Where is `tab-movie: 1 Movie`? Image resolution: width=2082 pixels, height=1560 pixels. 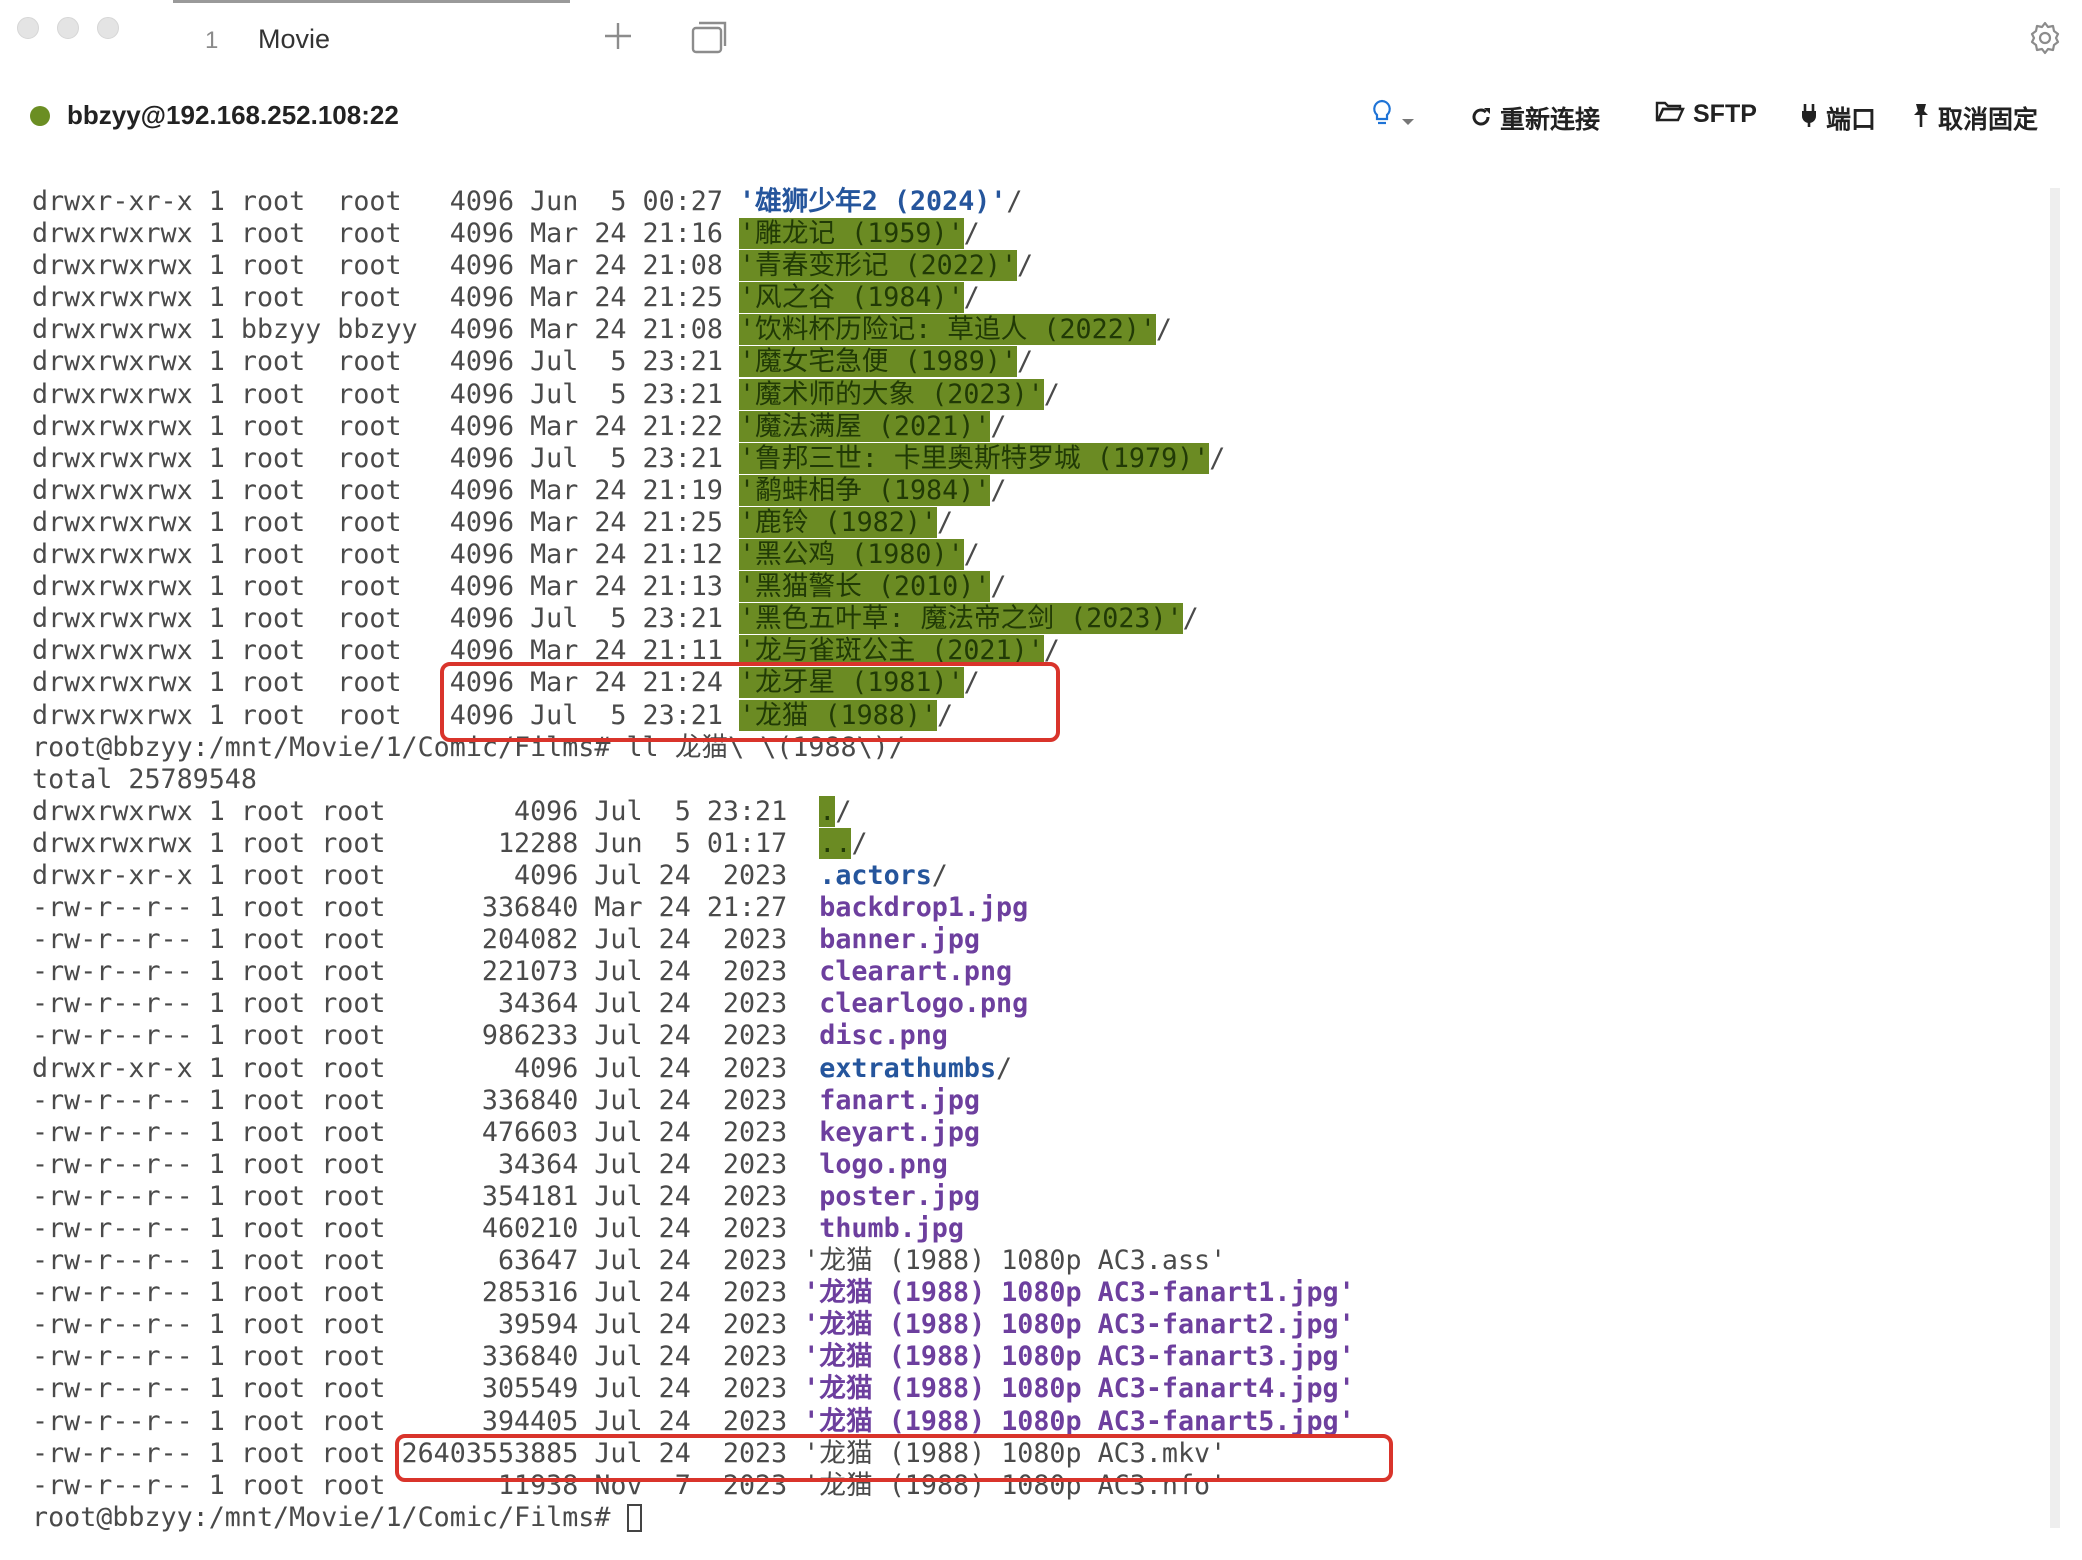 tab-movie: 1 Movie is located at coordinates (371, 38).